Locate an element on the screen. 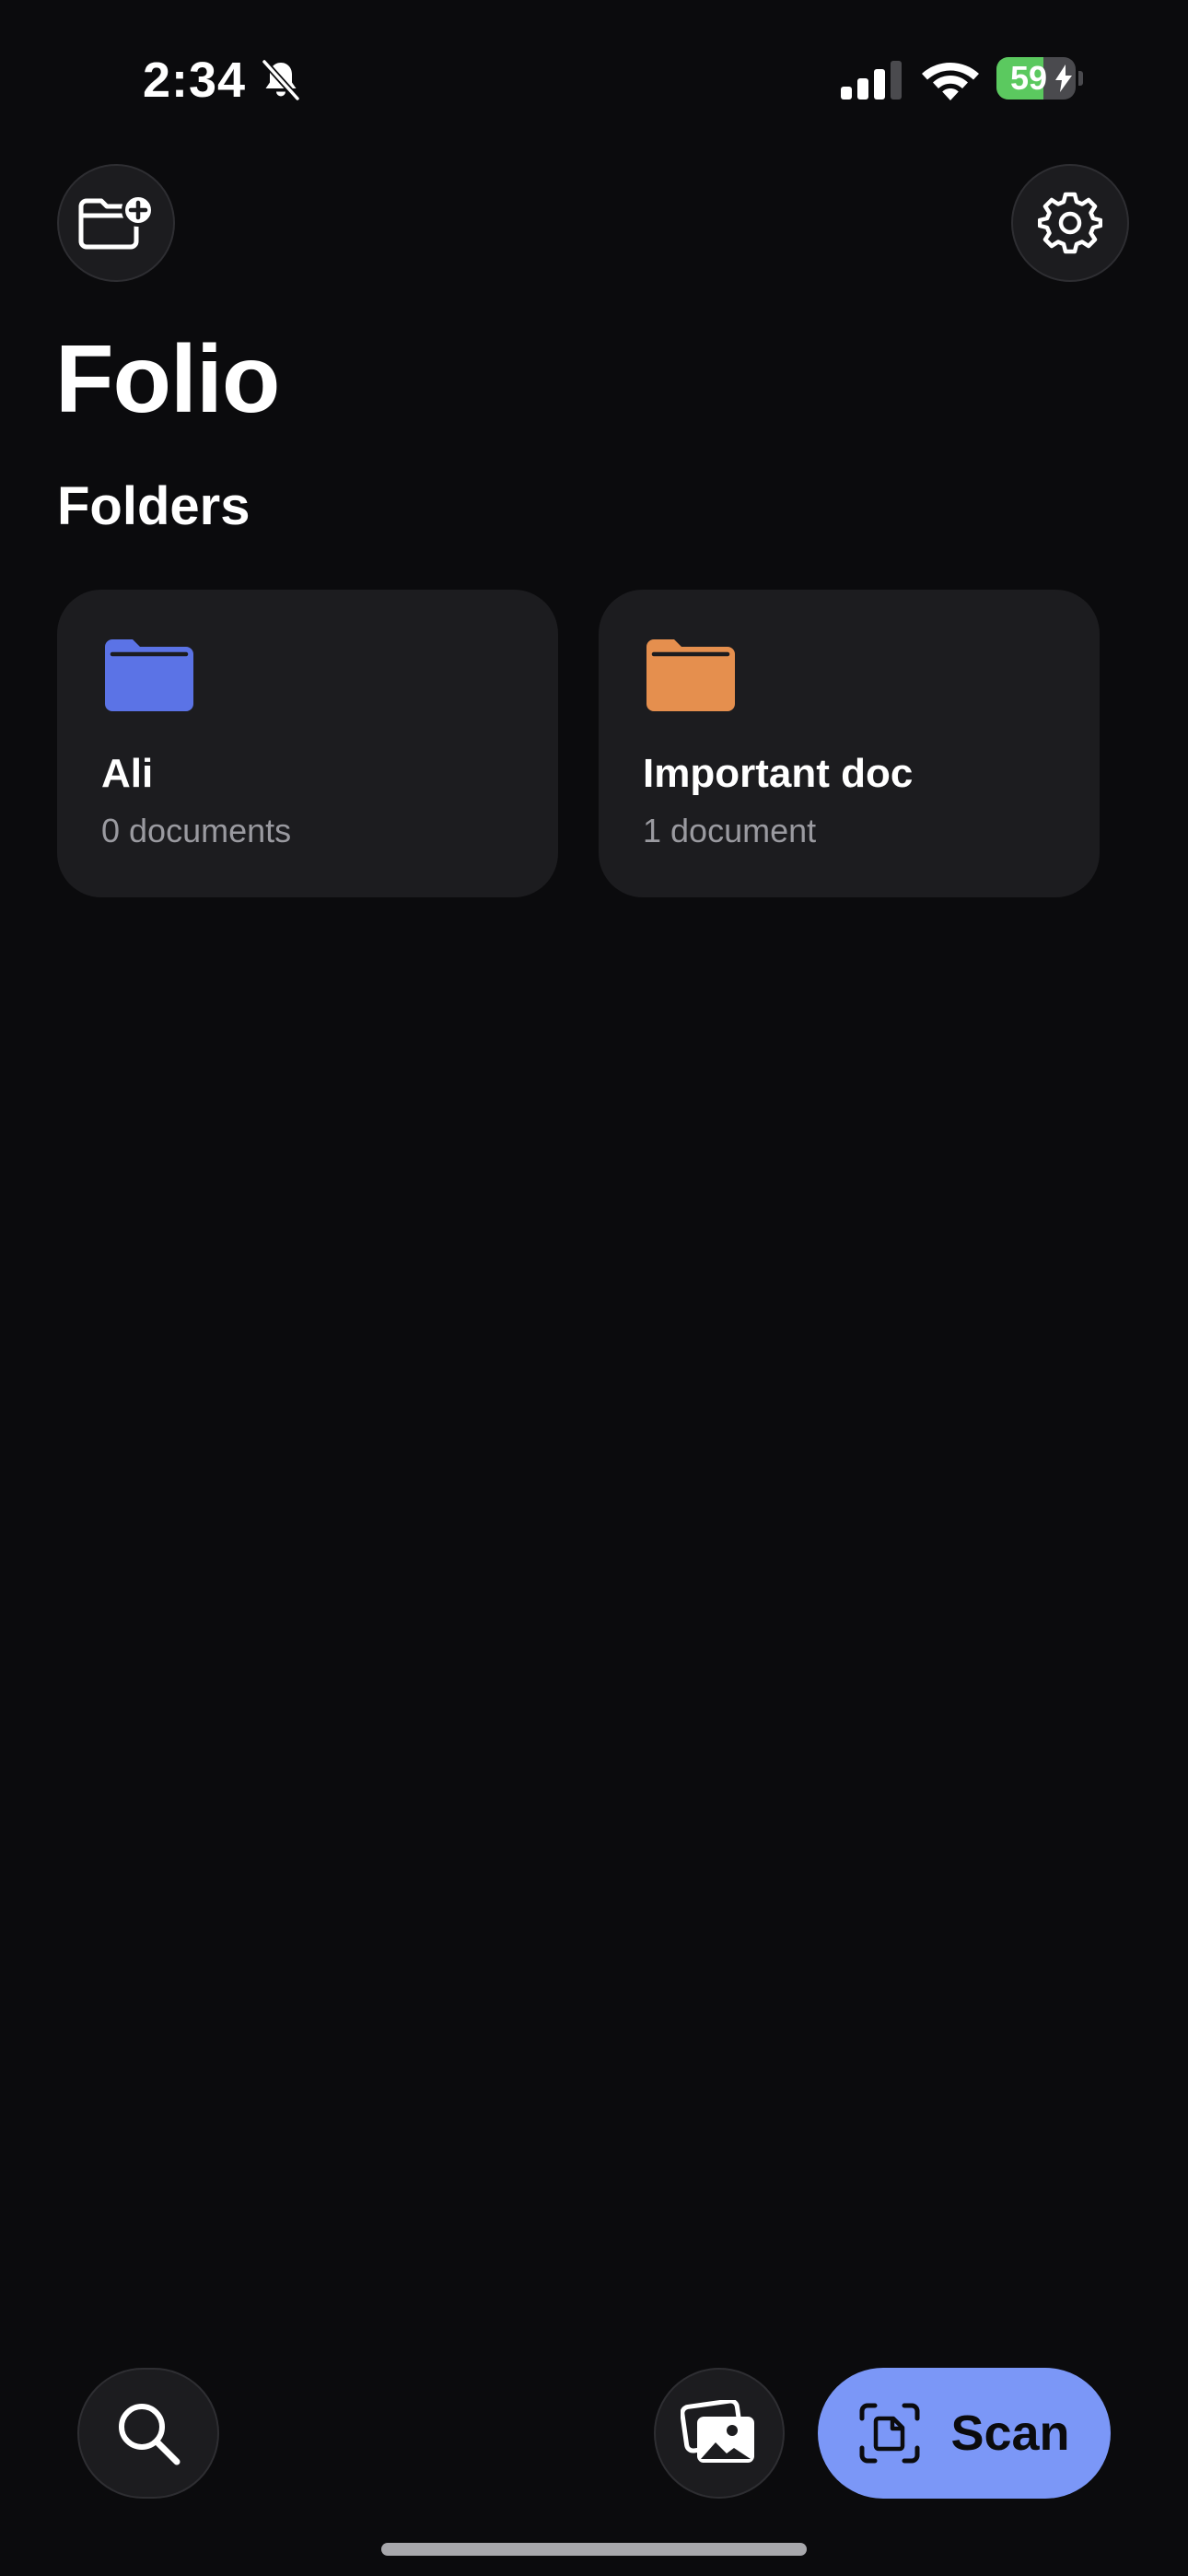 Image resolution: width=1188 pixels, height=2576 pixels. battery-indicator: 59 is located at coordinates (1039, 78).